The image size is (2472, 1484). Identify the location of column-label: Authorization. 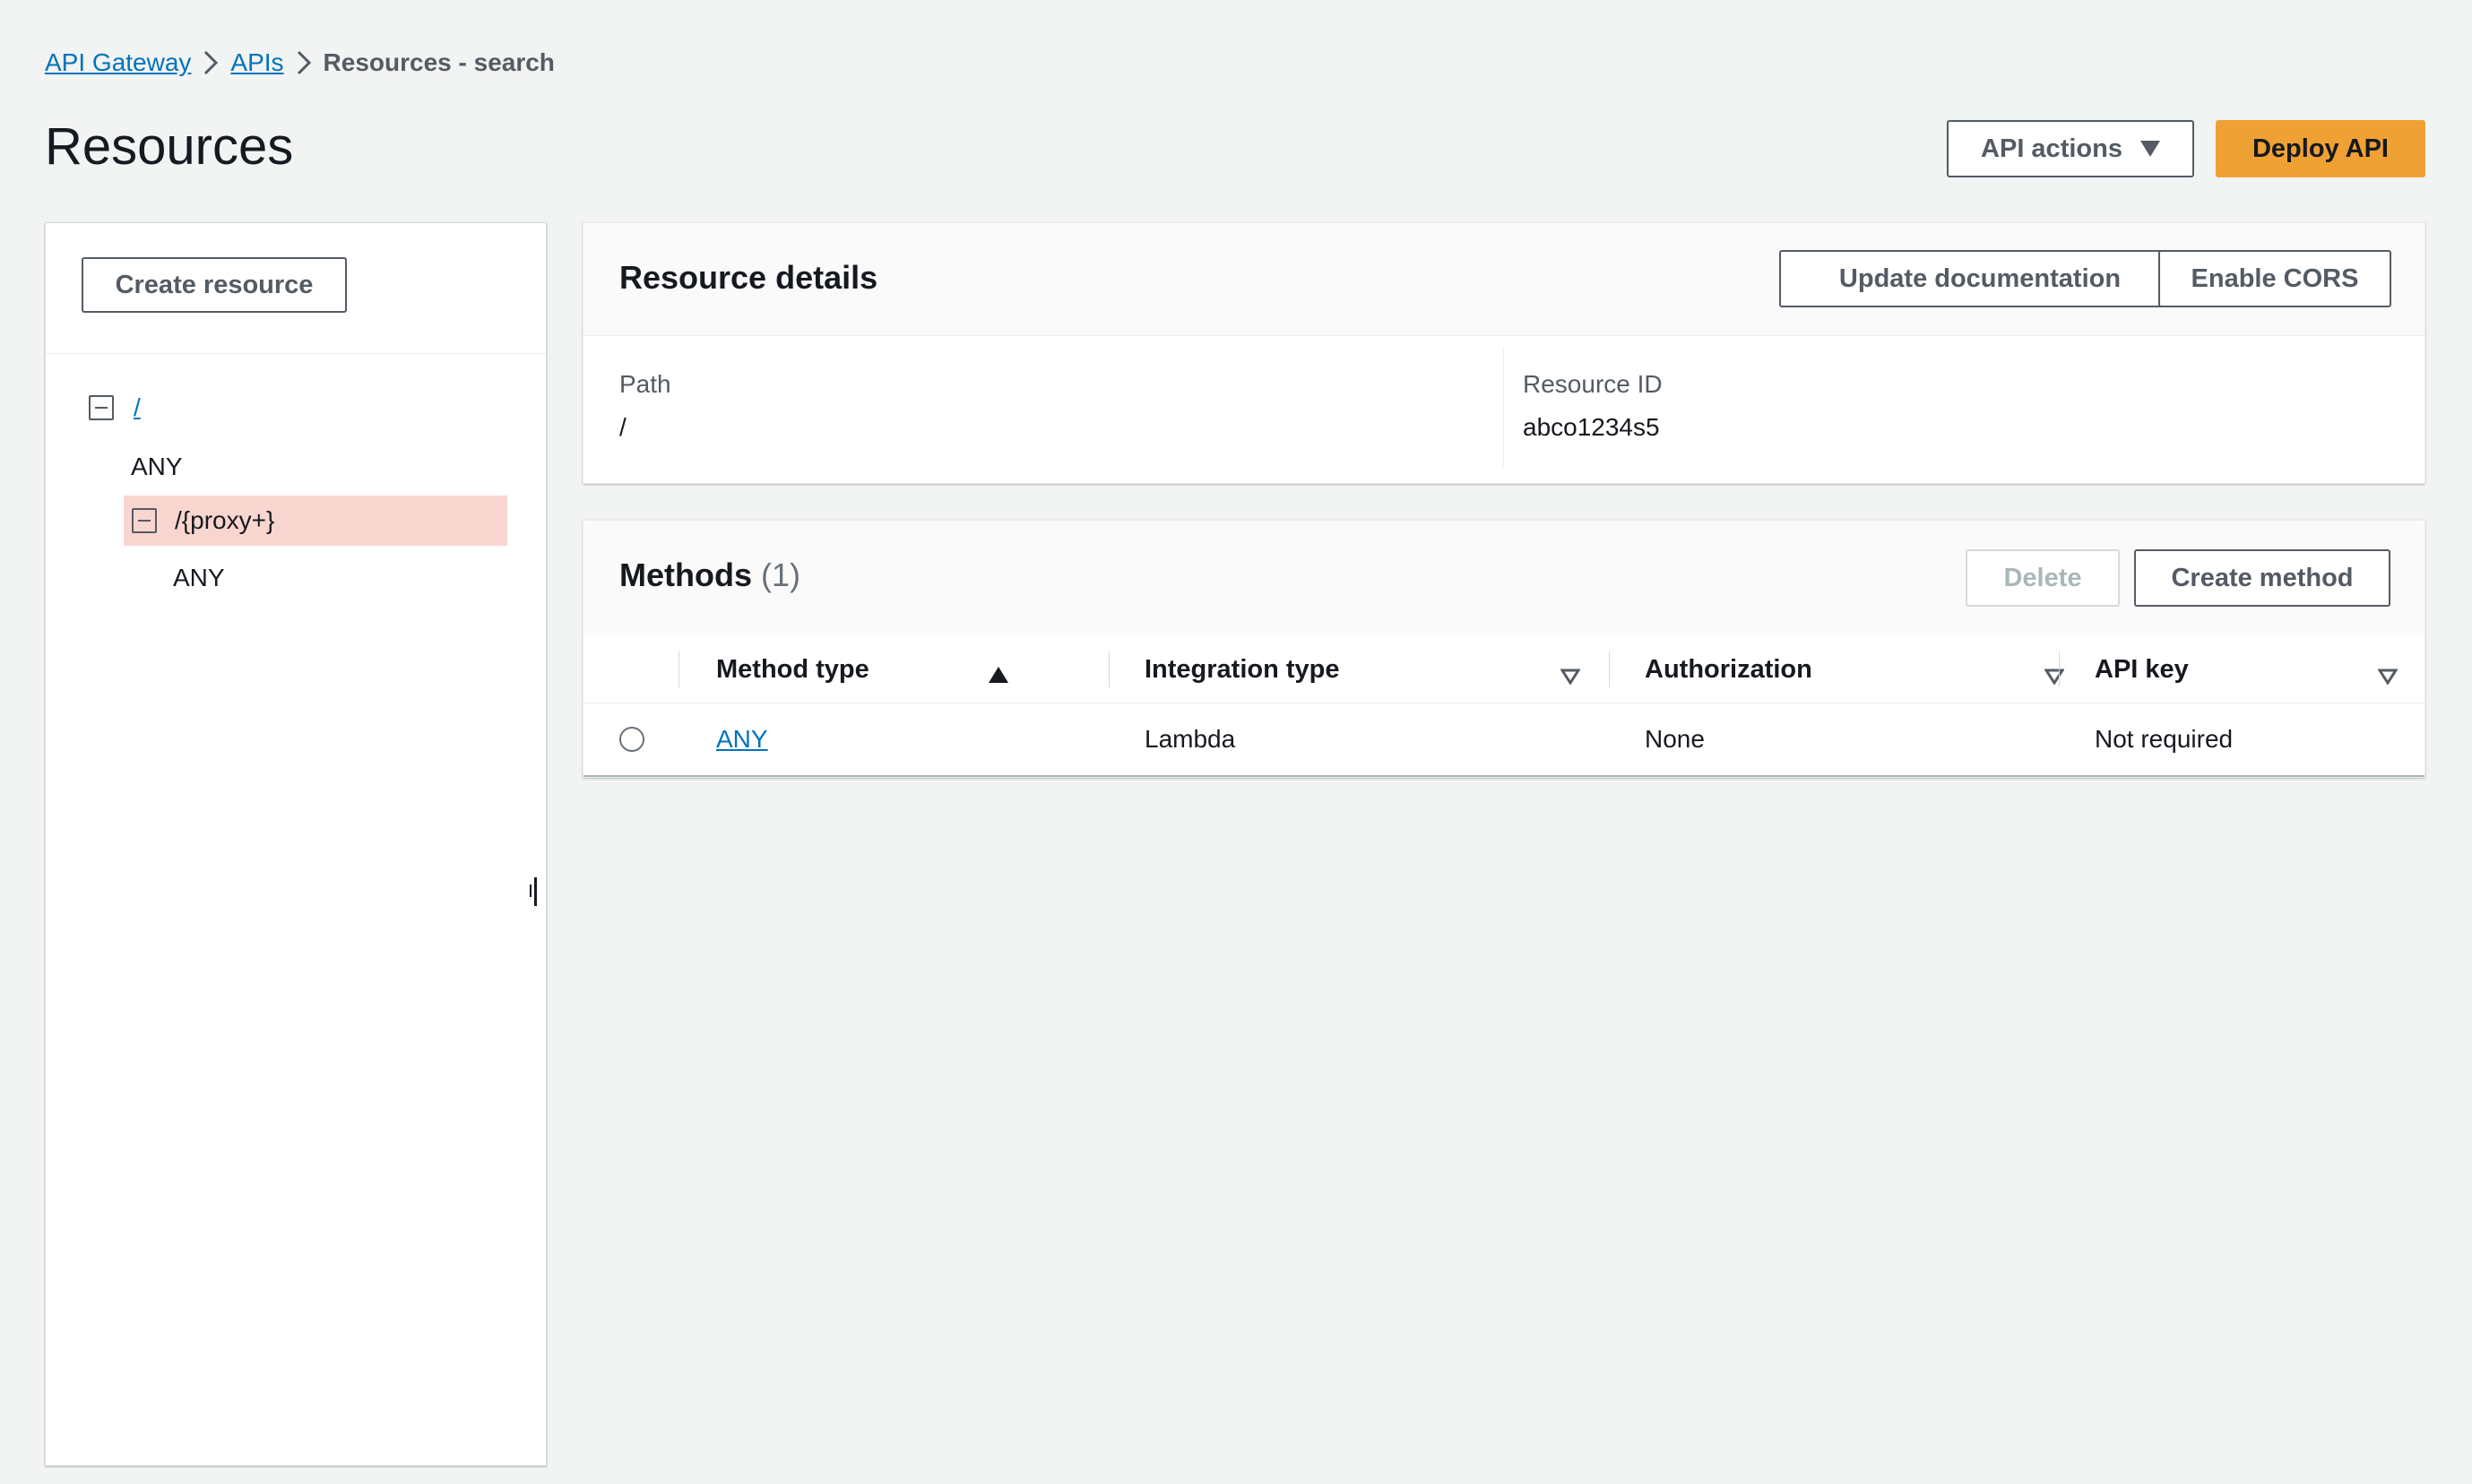
(1728, 669).